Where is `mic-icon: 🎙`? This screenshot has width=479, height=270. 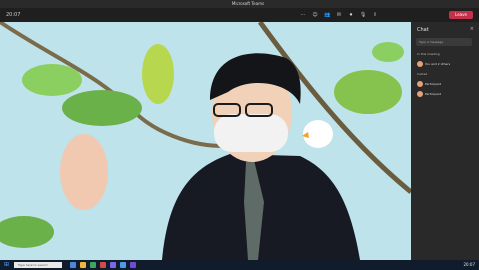 mic-icon: 🎙 is located at coordinates (363, 15).